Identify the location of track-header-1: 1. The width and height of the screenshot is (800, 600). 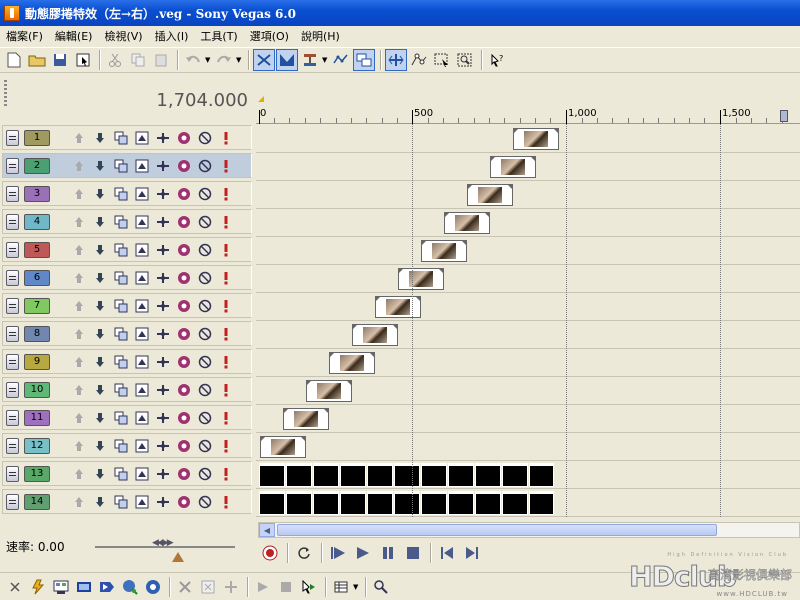
(127, 137).